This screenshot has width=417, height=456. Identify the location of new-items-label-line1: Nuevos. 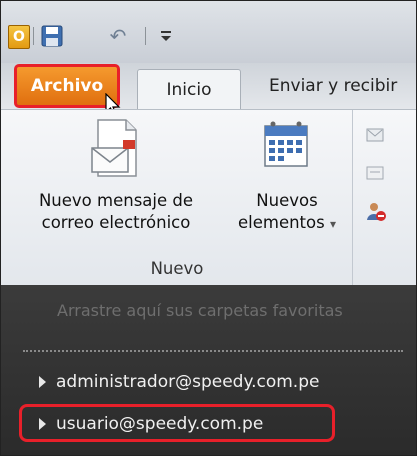
(287, 200).